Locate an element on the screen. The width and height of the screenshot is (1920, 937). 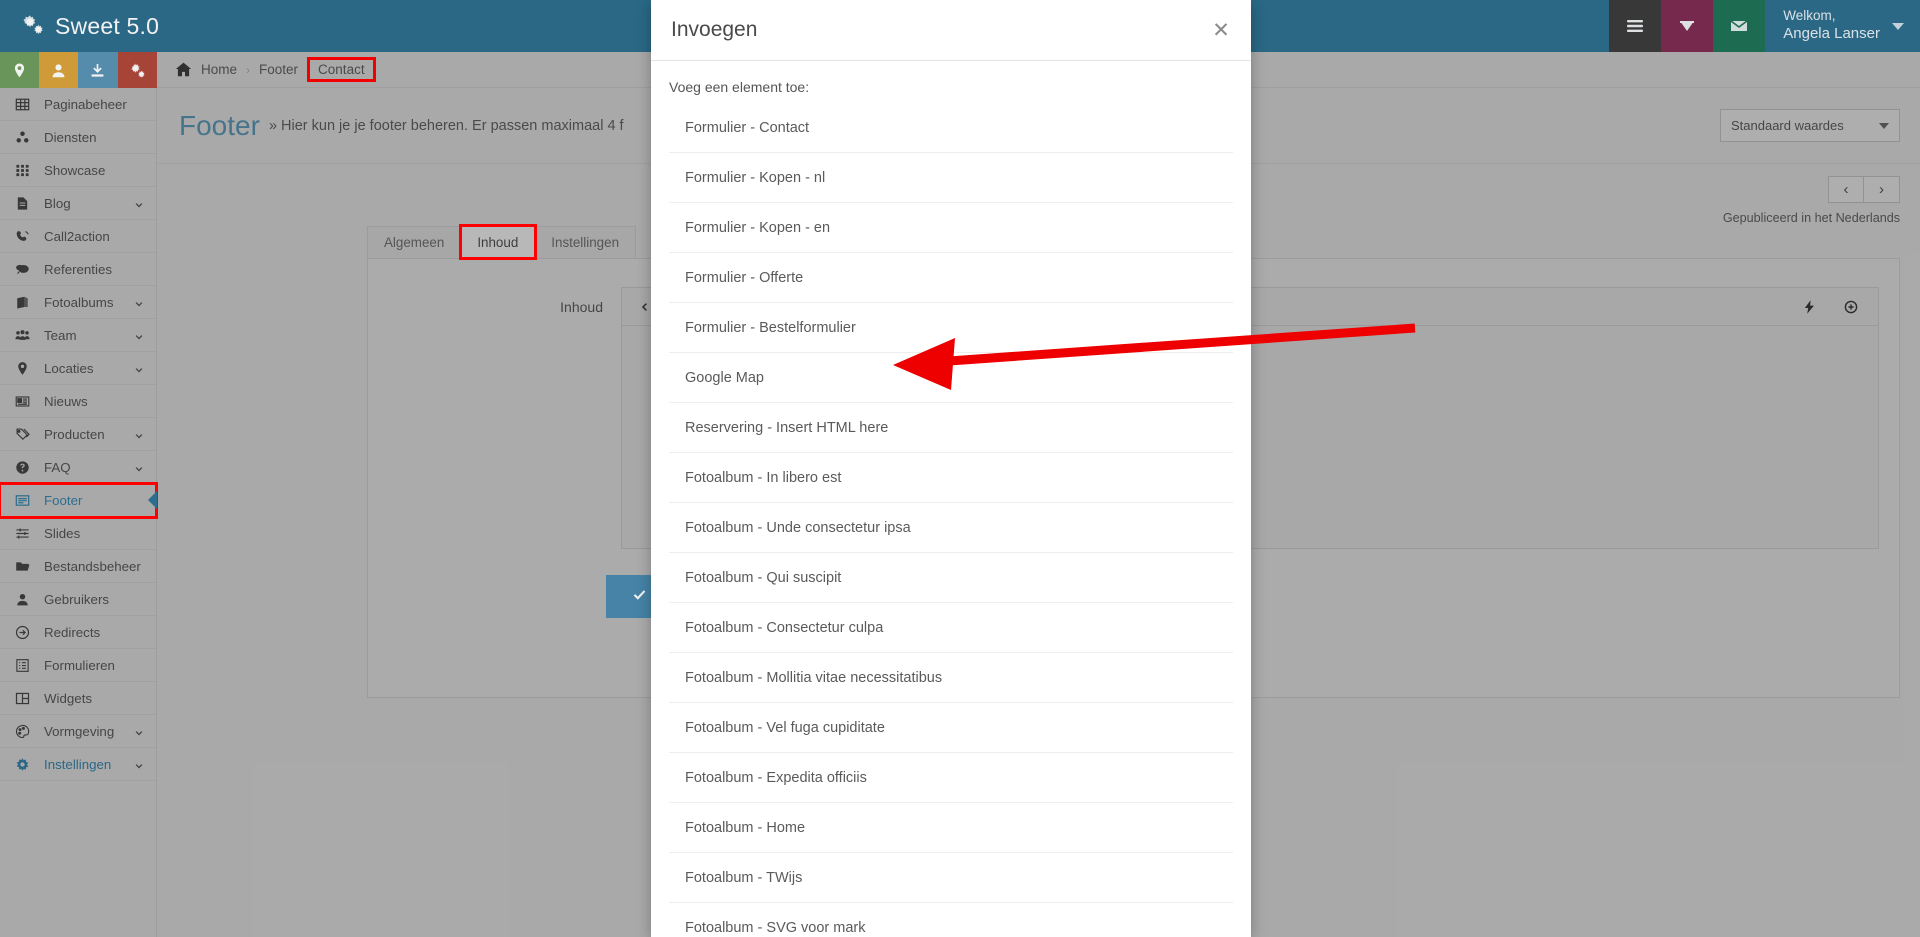
list-item: Fotoalbum - In libero est is located at coordinates (951, 478).